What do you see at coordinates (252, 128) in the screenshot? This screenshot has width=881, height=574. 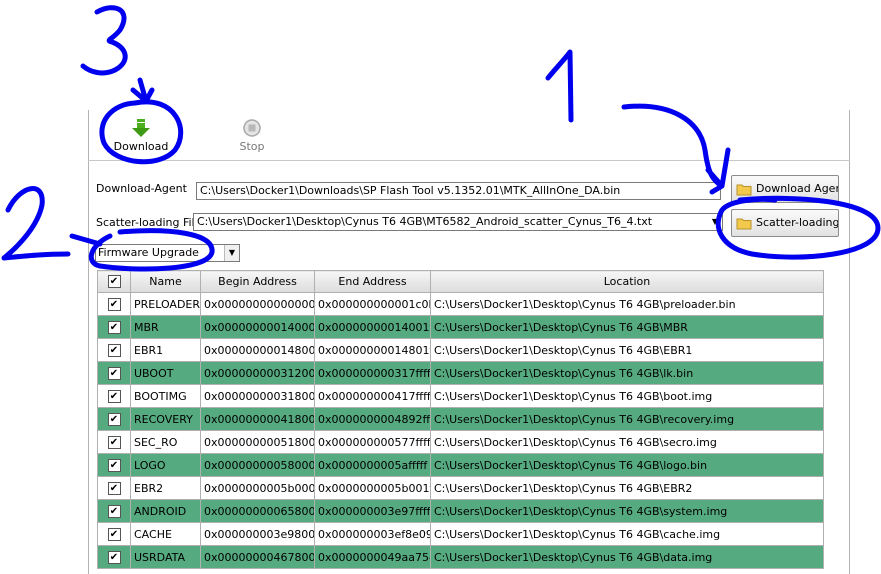 I see `stop-icon` at bounding box center [252, 128].